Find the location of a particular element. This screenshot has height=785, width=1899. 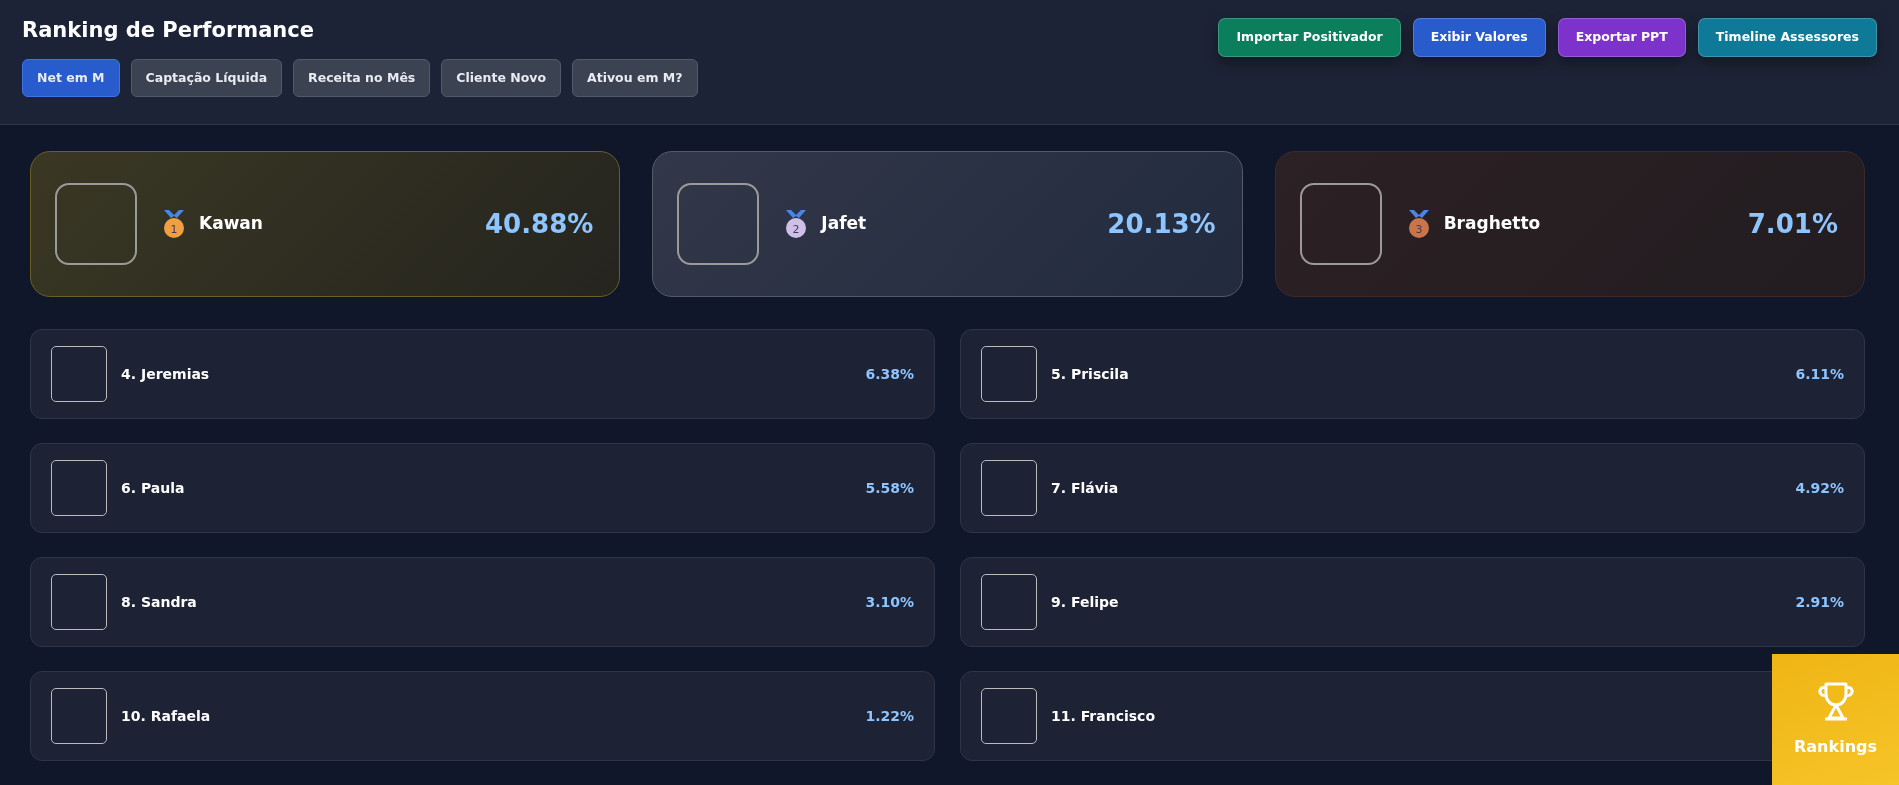

score-value: 5.58% is located at coordinates (889, 488).